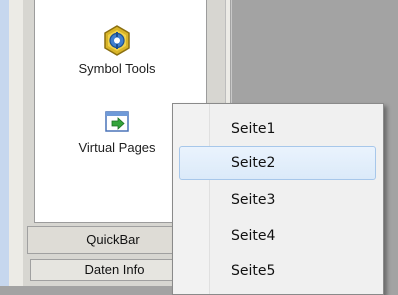 The height and width of the screenshot is (295, 398). What do you see at coordinates (114, 269) in the screenshot?
I see `tab-daten-info-label: Daten Info` at bounding box center [114, 269].